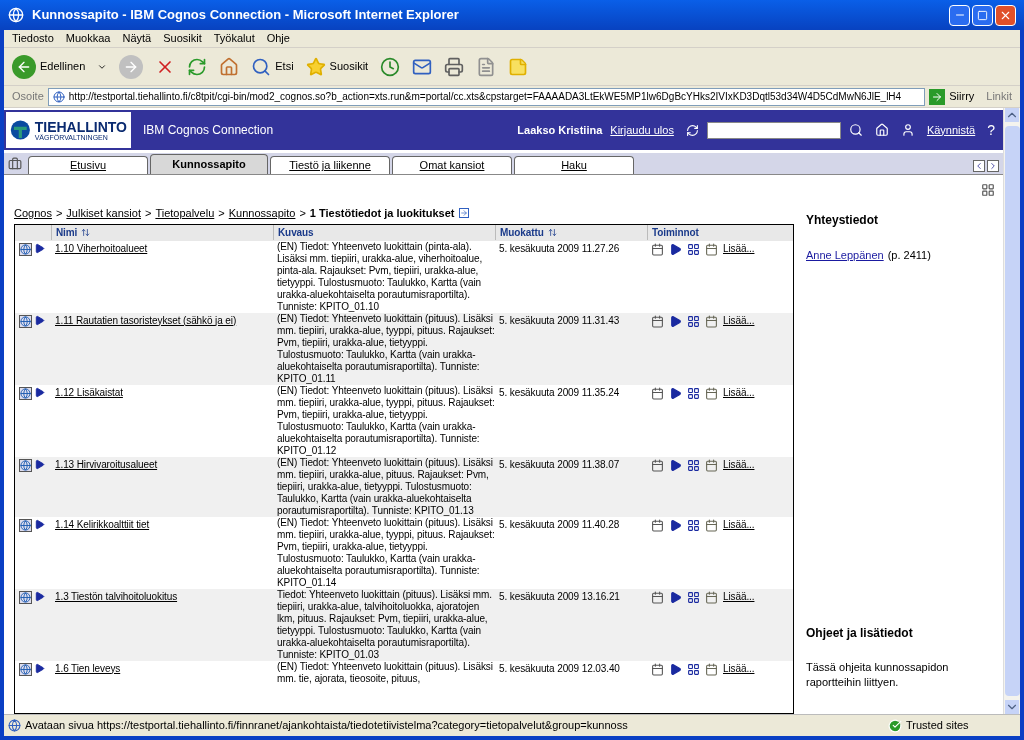  Describe the element at coordinates (1005, 15) in the screenshot. I see `close-button` at that location.